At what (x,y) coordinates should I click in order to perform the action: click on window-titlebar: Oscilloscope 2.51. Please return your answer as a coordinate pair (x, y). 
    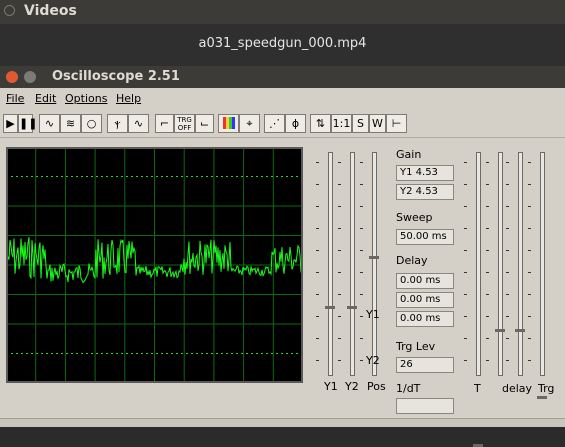
    Looking at the image, I should click on (282, 77).